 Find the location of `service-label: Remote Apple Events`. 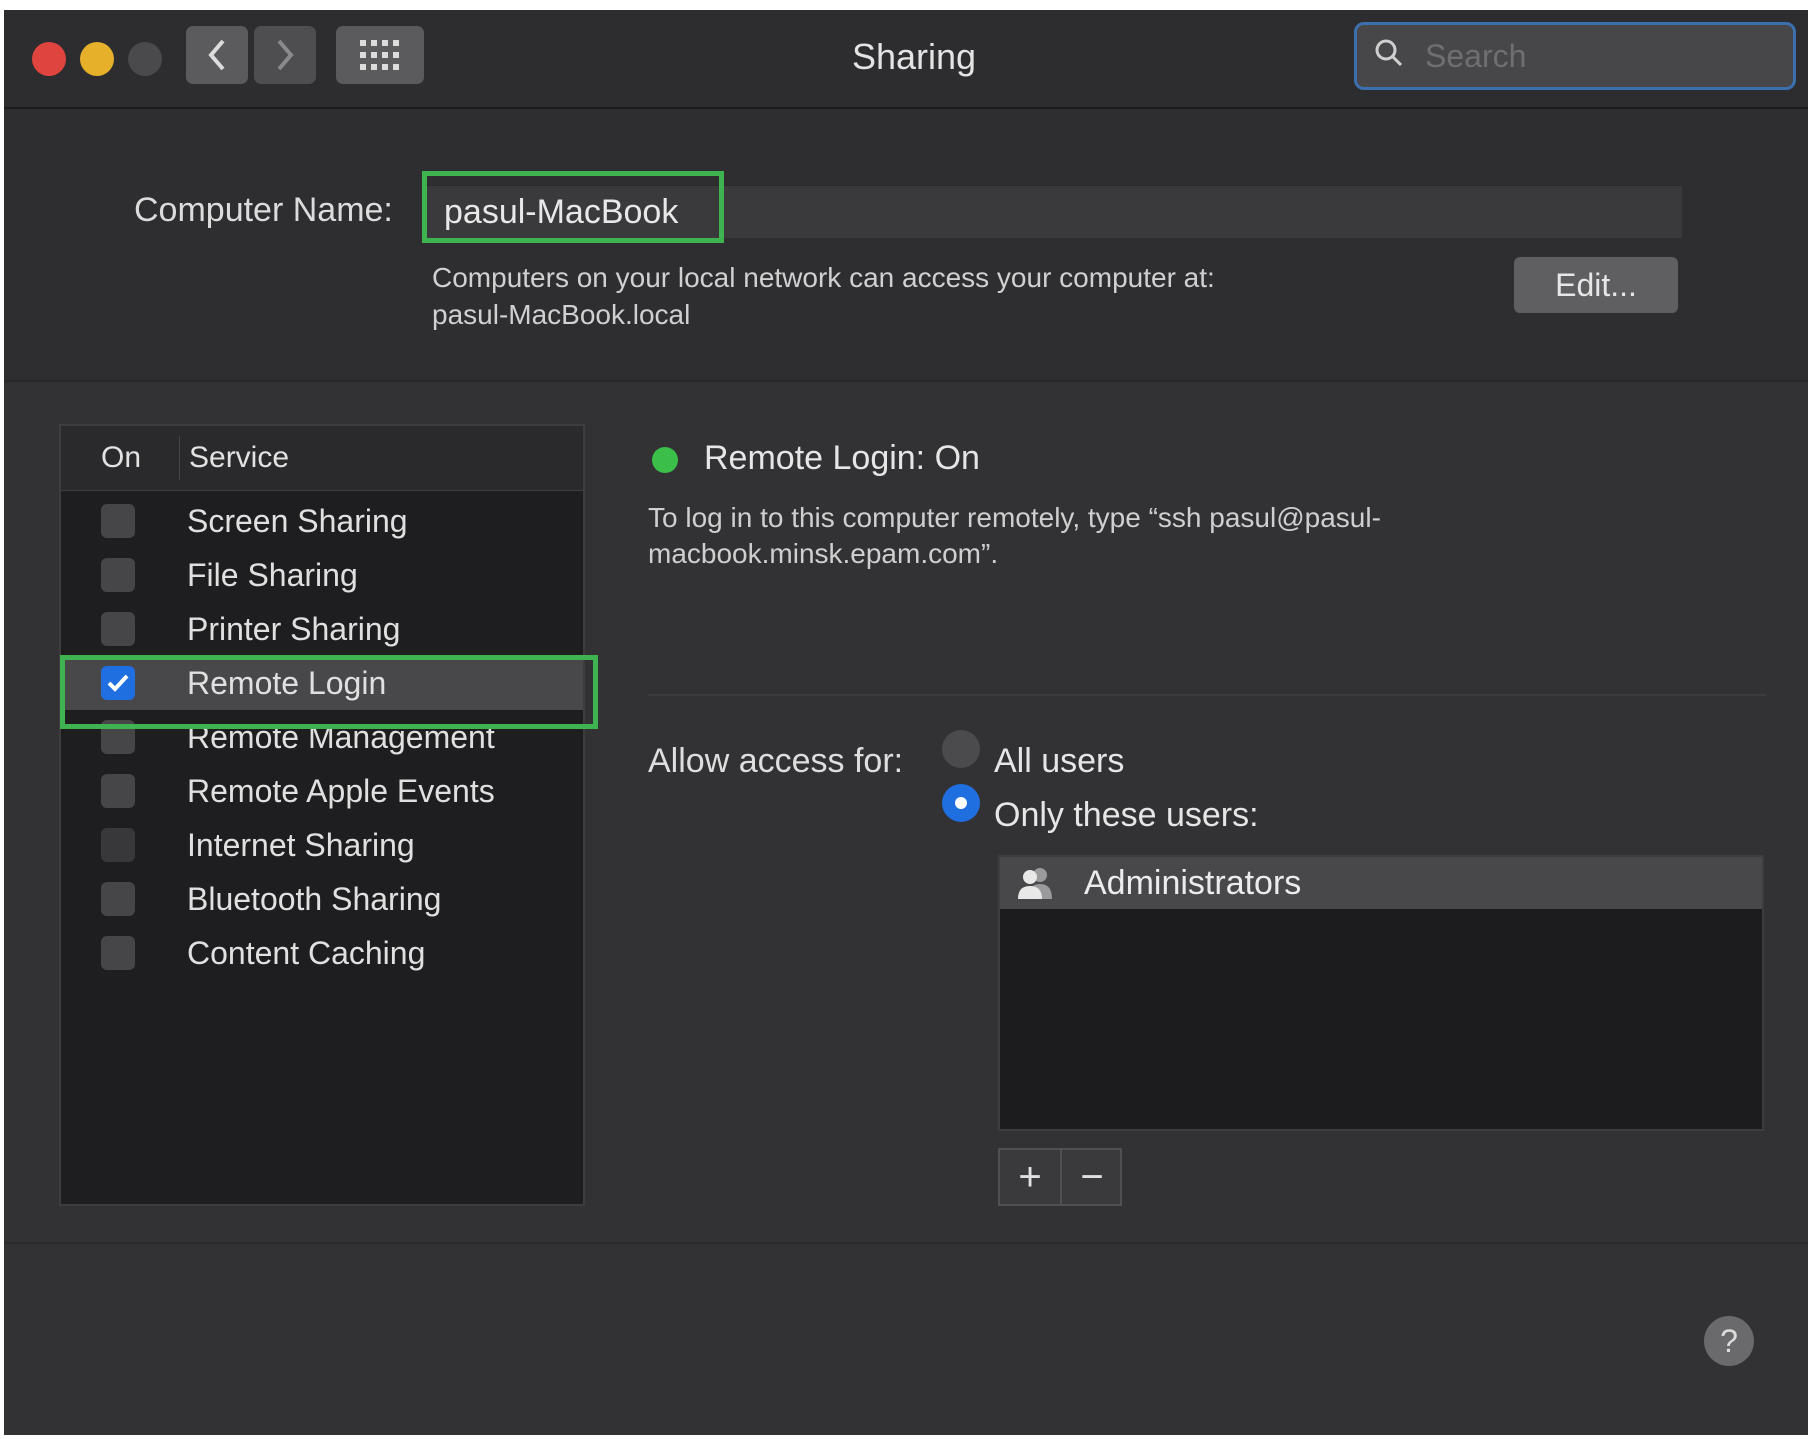

service-label: Remote Apple Events is located at coordinates (341, 791).